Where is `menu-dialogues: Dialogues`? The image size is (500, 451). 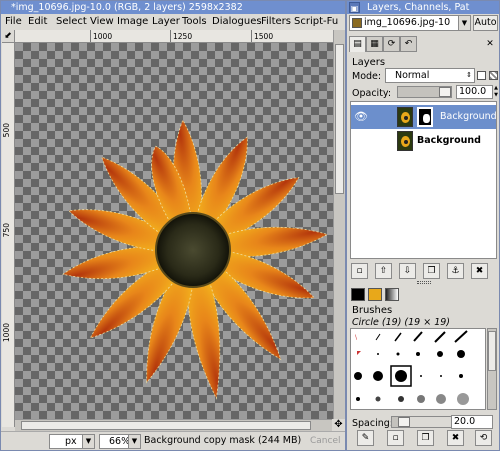 menu-dialogues: Dialogues is located at coordinates (237, 21).